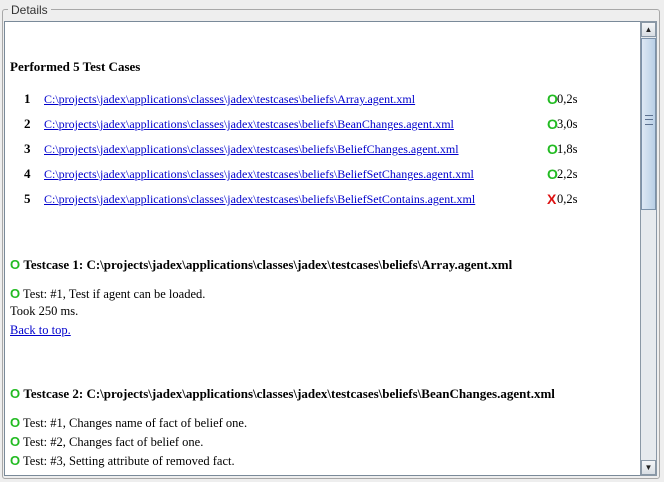 This screenshot has width=664, height=482. I want to click on panel-title: Details, so click(29, 10).